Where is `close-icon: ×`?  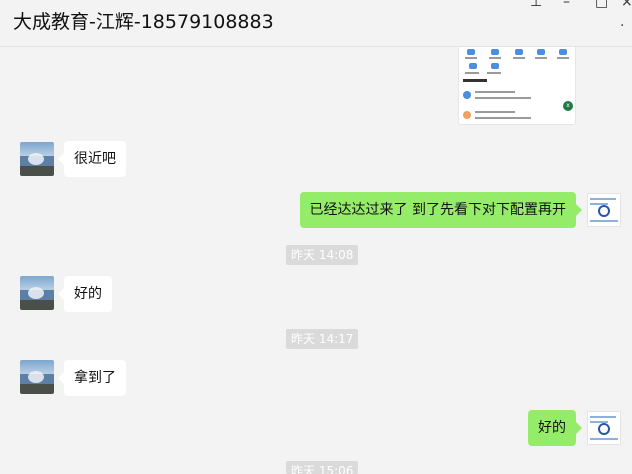
close-icon: × is located at coordinates (626, 5).